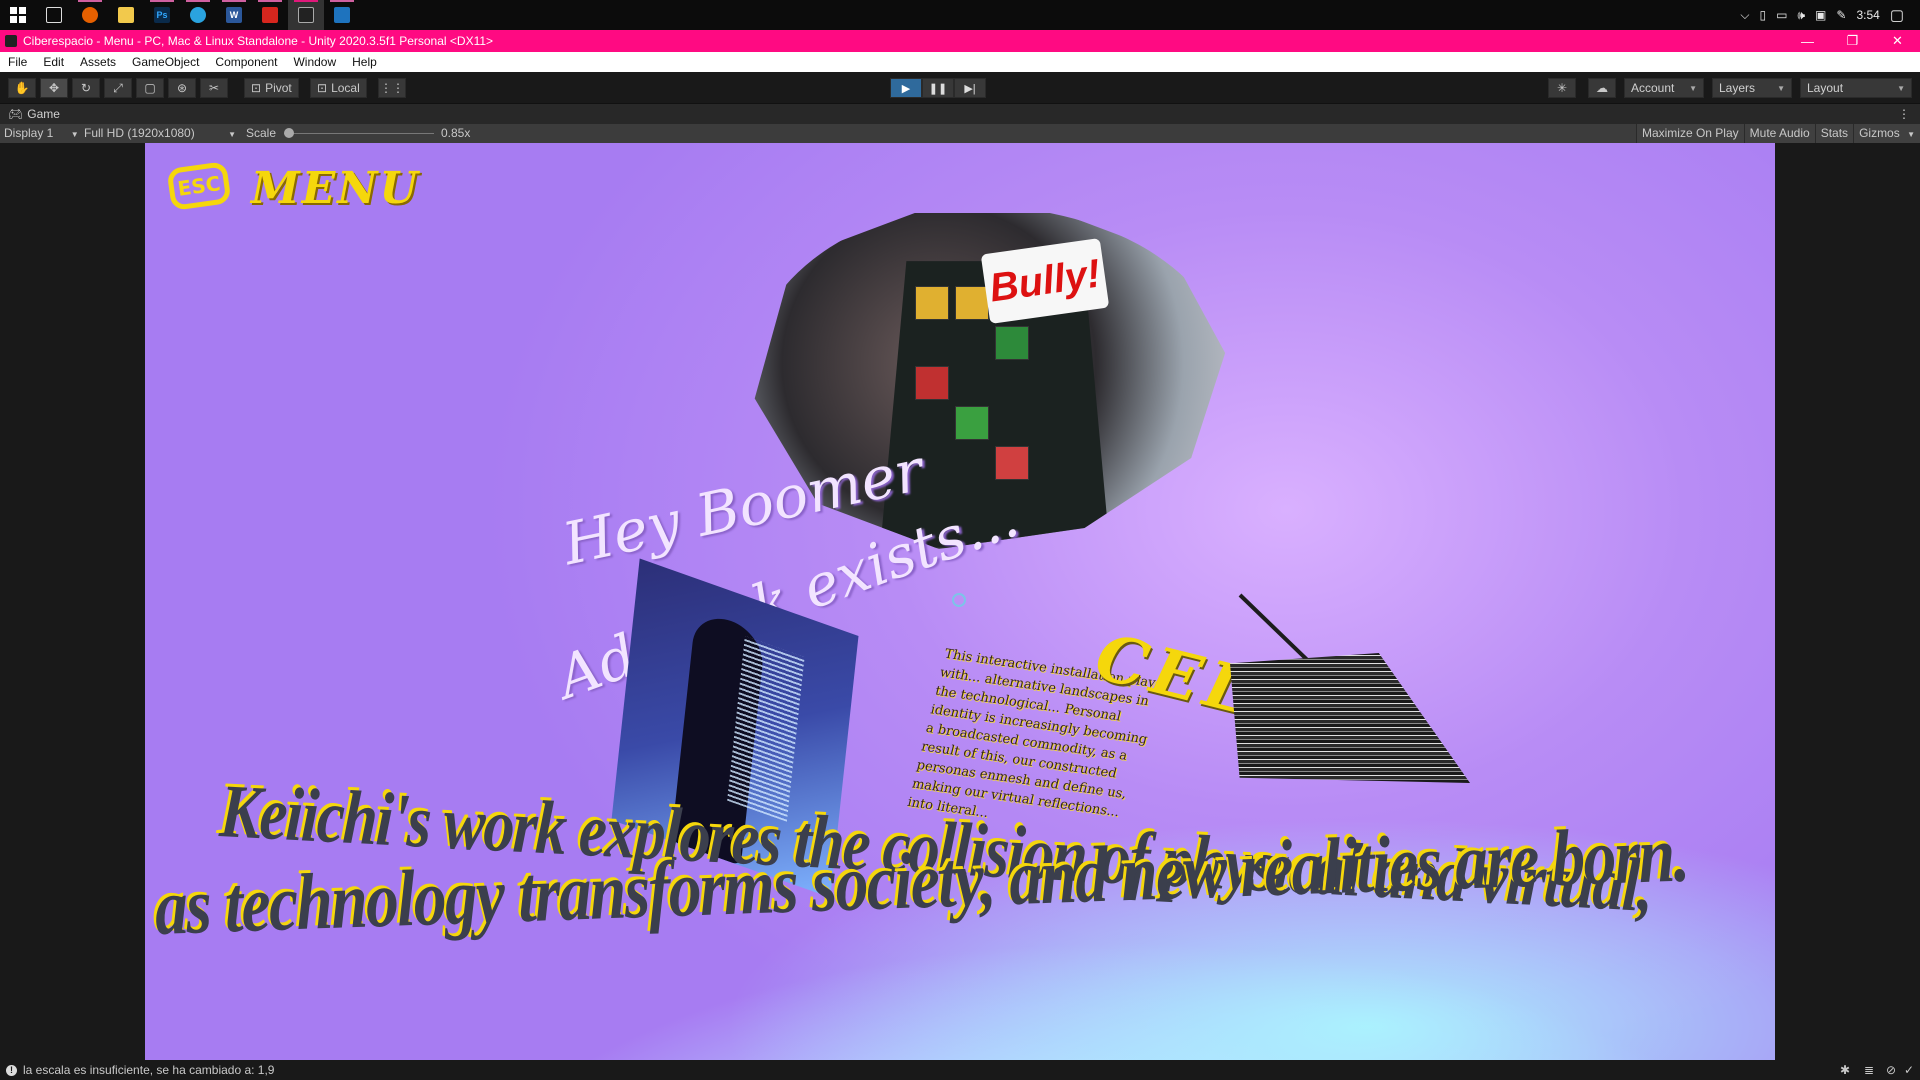  Describe the element at coordinates (53, 62) in the screenshot. I see `menu-edit: Edit` at that location.